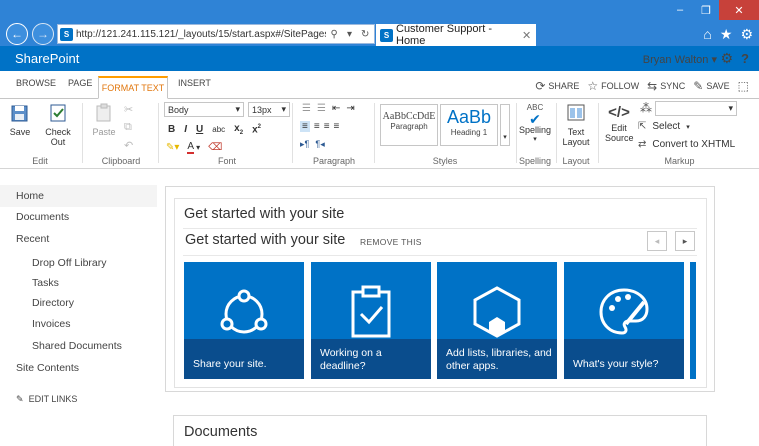 The height and width of the screenshot is (446, 759). What do you see at coordinates (220, 432) in the screenshot?
I see `documents-title: Documents` at bounding box center [220, 432].